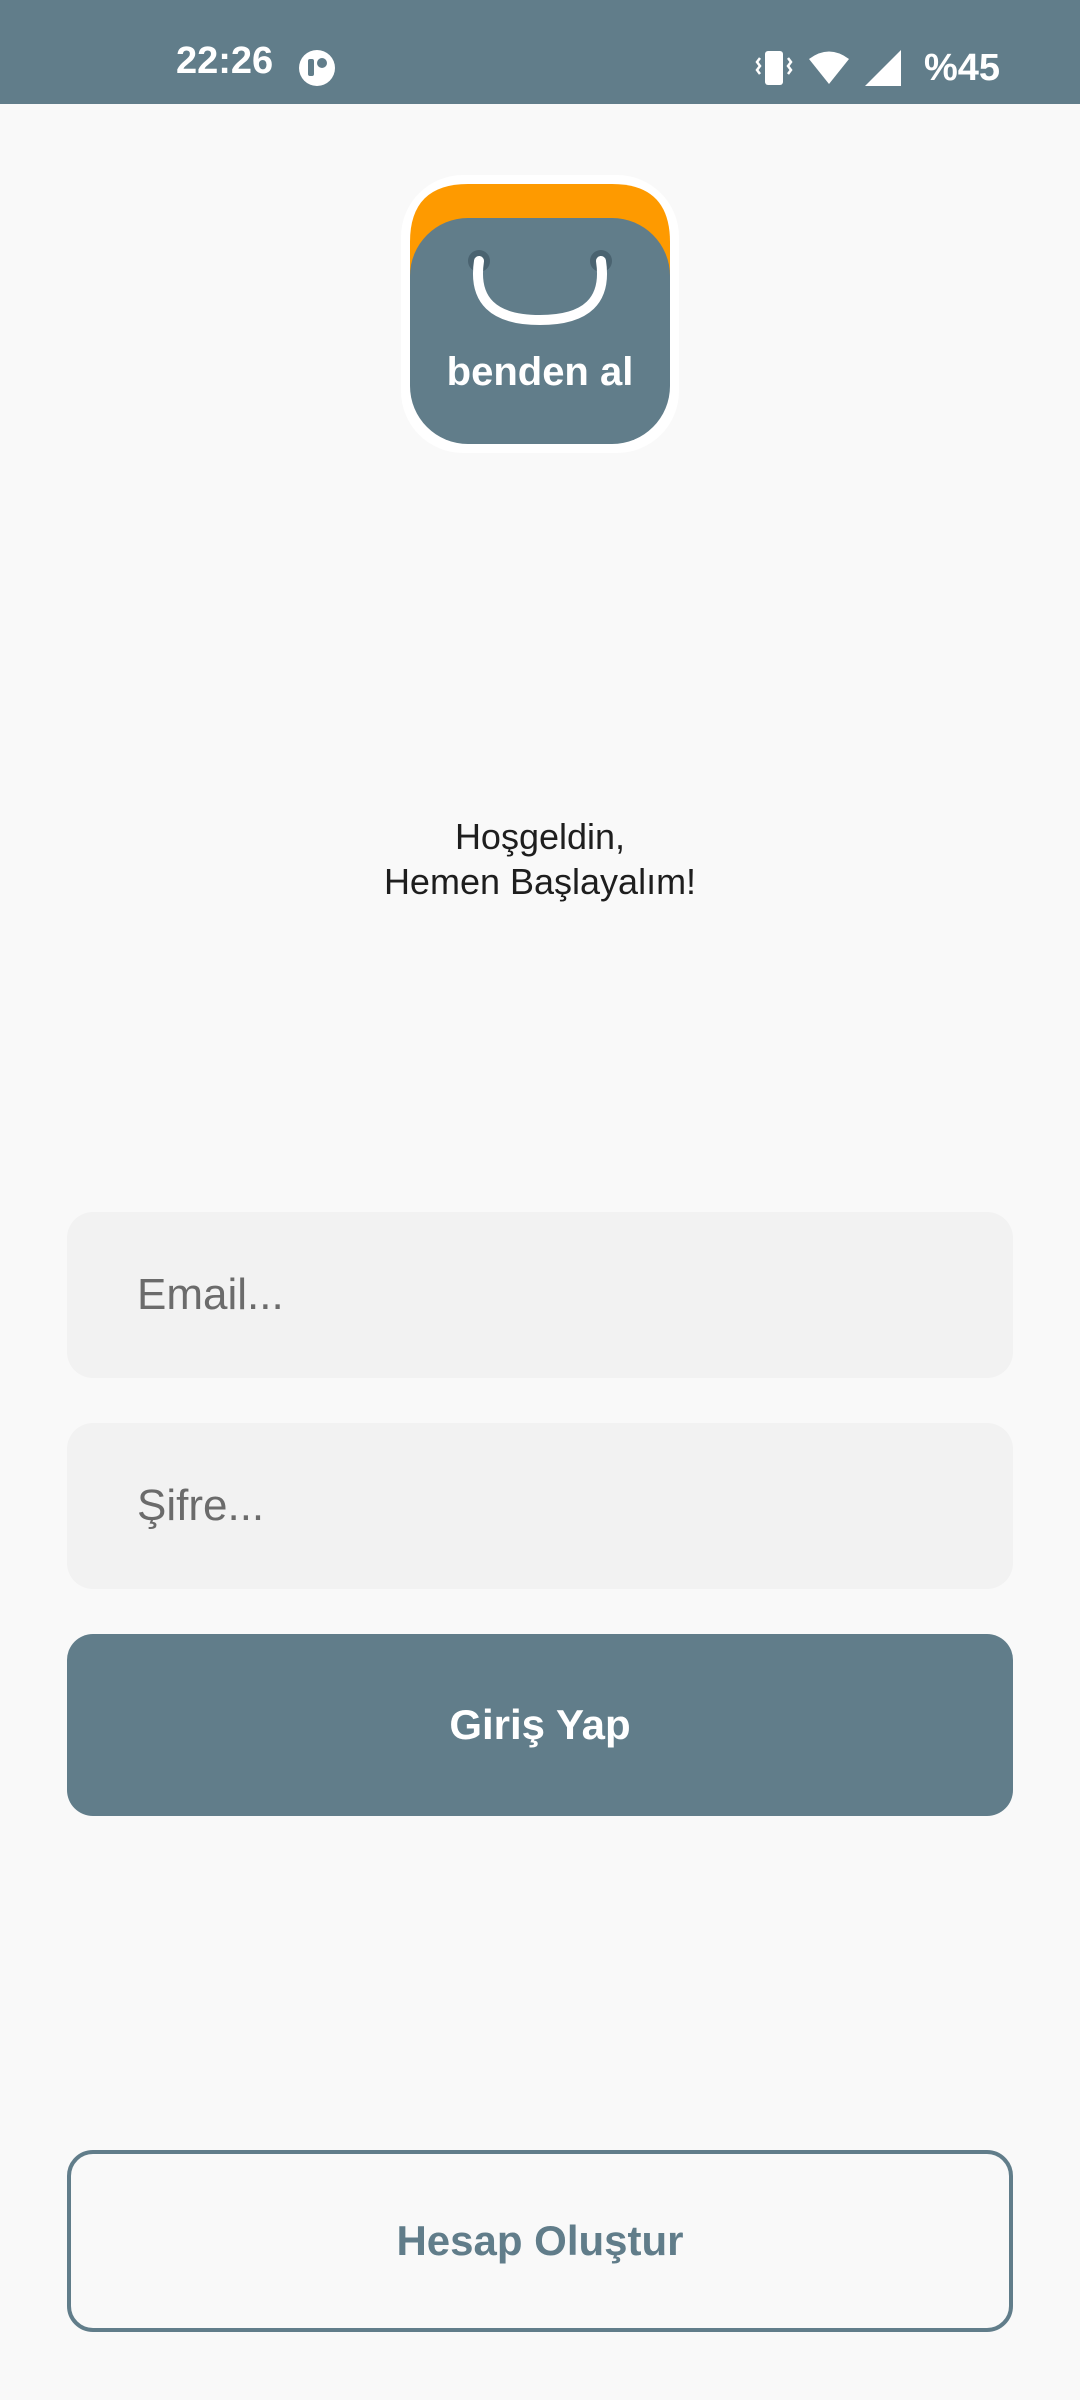 Image resolution: width=1080 pixels, height=2400 pixels. I want to click on welcome-line-1: Hoşgeldin,, so click(540, 836).